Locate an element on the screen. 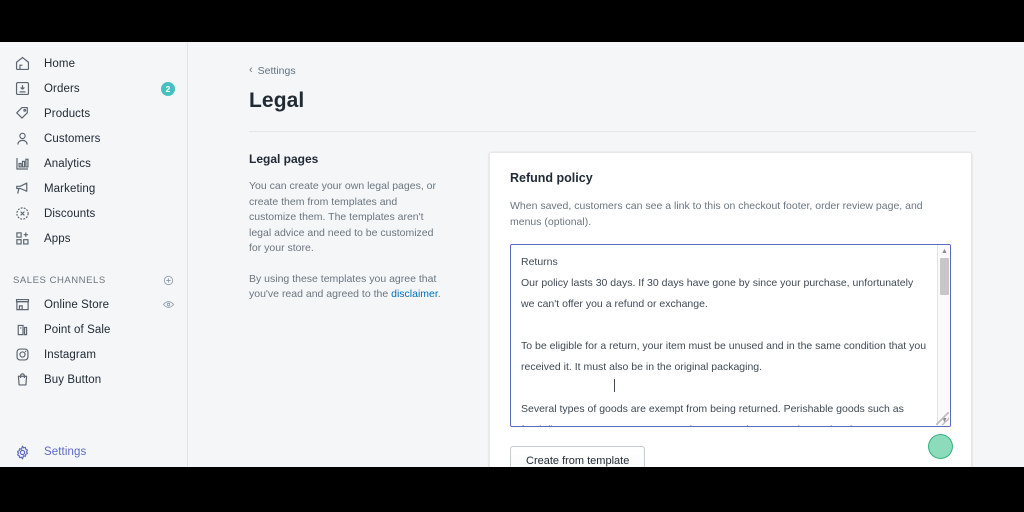 Image resolution: width=1024 pixels, height=512 pixels. scrollbar-thumb is located at coordinates (944, 276).